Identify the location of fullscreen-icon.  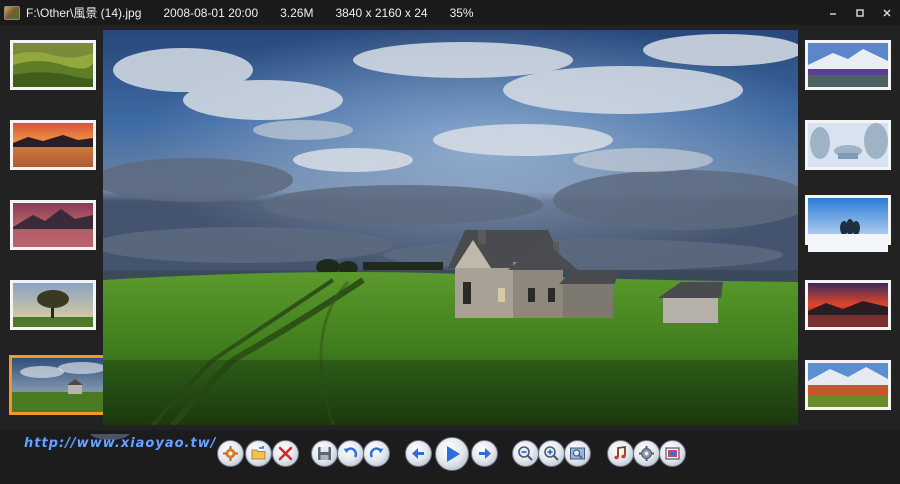
(672, 453).